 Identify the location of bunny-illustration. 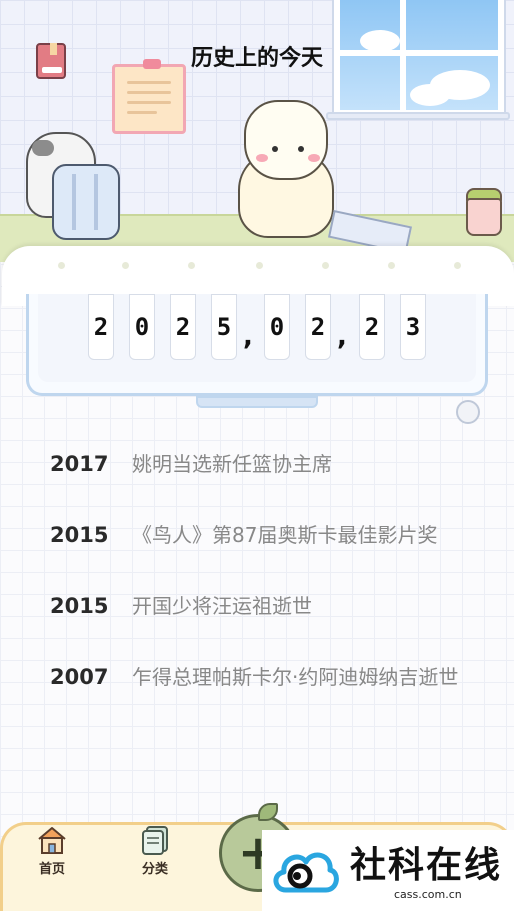
(286, 140).